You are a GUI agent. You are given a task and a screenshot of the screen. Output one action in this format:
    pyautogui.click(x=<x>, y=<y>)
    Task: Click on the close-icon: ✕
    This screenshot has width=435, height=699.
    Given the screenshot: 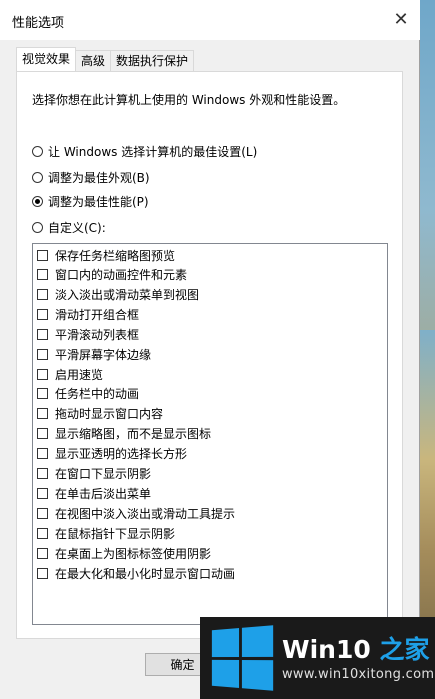 What is the action you would take?
    pyautogui.click(x=401, y=19)
    